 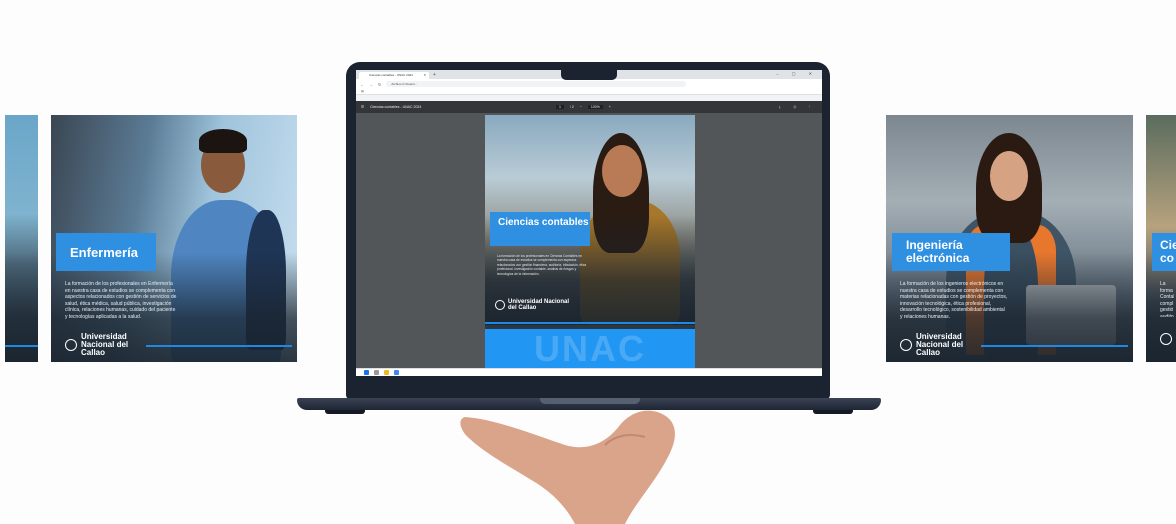 I want to click on new-tab-button: +, so click(x=434, y=75).